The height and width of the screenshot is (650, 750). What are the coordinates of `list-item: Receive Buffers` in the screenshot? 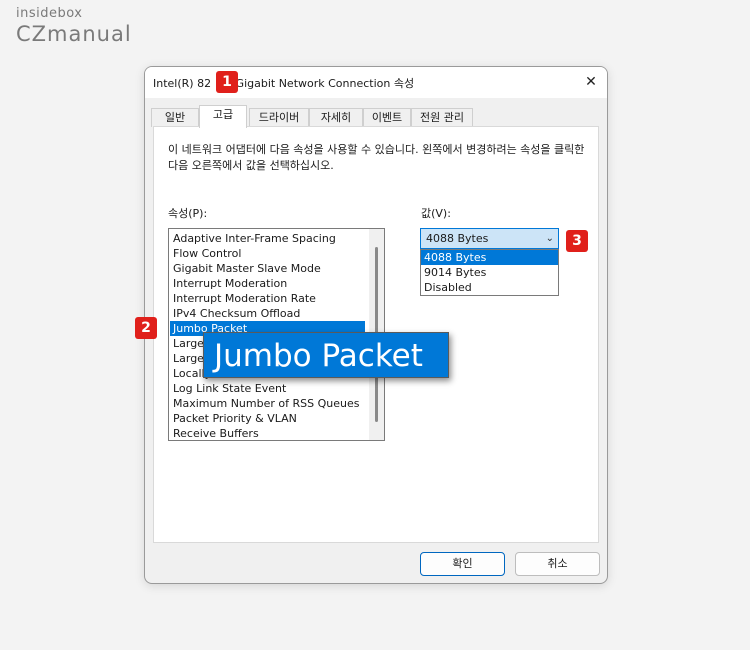 It's located at (267, 433).